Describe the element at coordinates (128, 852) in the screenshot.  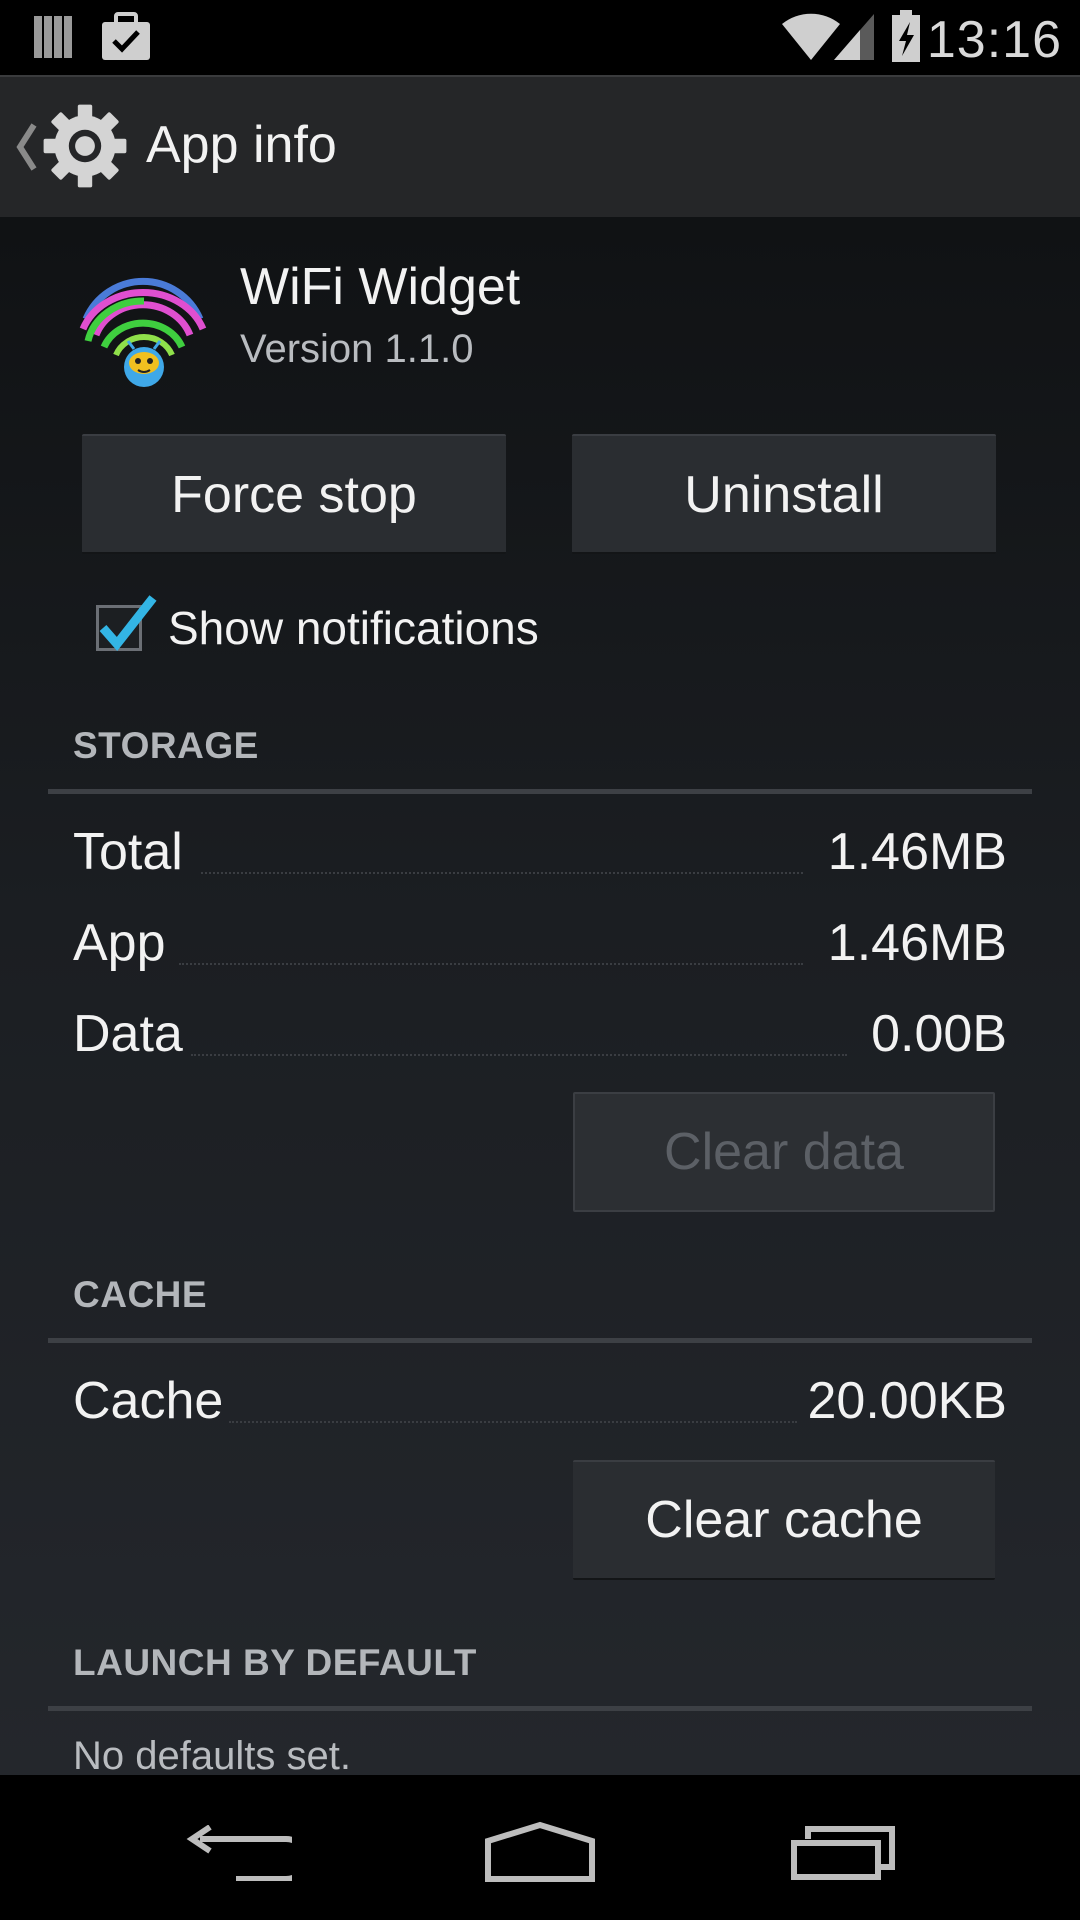
I see `storage-total-label: Total` at that location.